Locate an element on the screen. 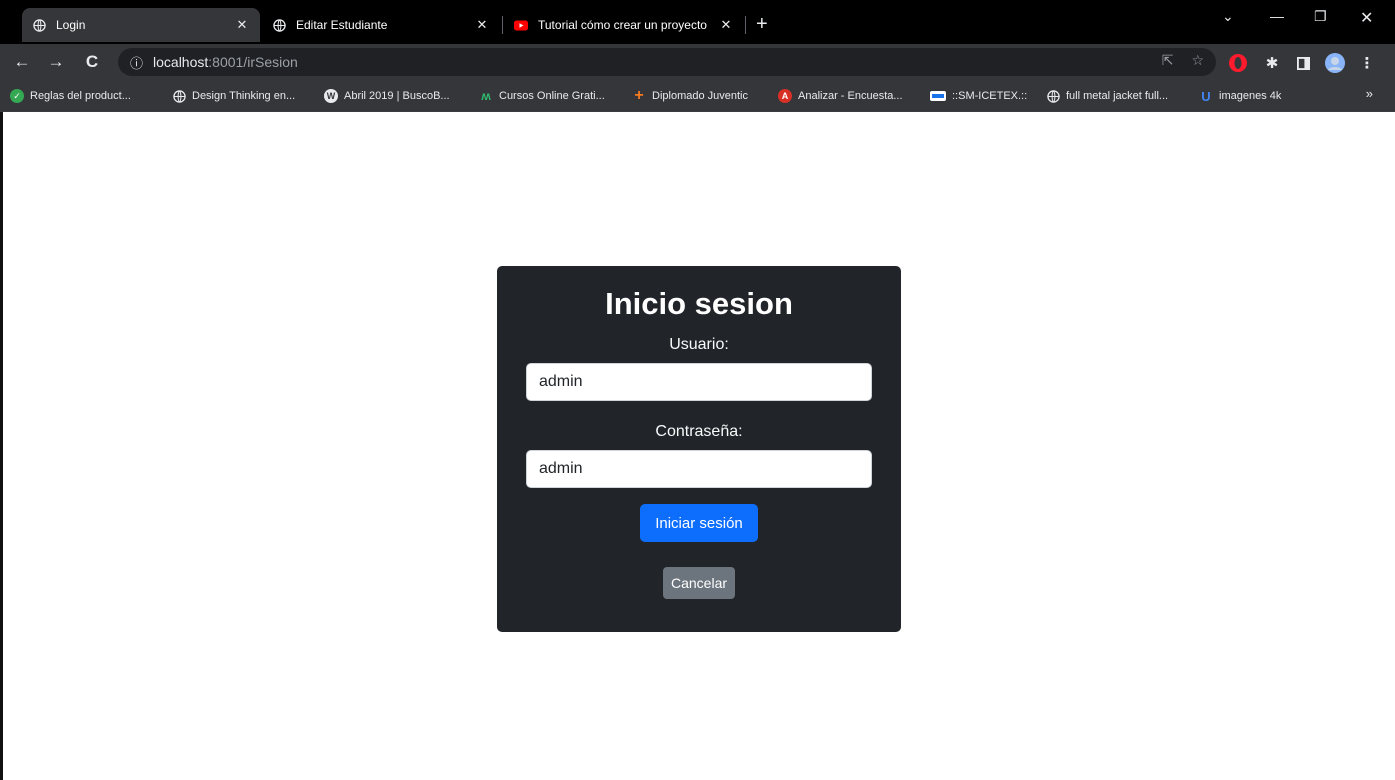 The height and width of the screenshot is (780, 1395). new-tab-plus-icon: + is located at coordinates (762, 24).